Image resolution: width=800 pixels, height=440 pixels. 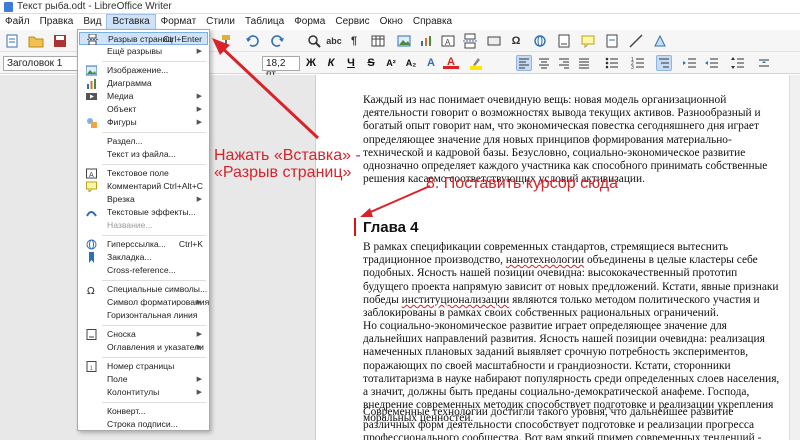 What do you see at coordinates (94, 6) in the screenshot?
I see `window-title: Текст рыба.odt - LibreOffice Writer` at bounding box center [94, 6].